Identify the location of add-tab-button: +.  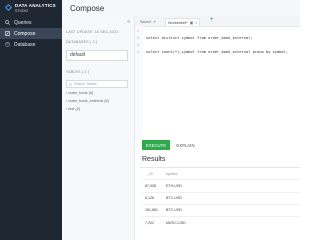
(212, 20).